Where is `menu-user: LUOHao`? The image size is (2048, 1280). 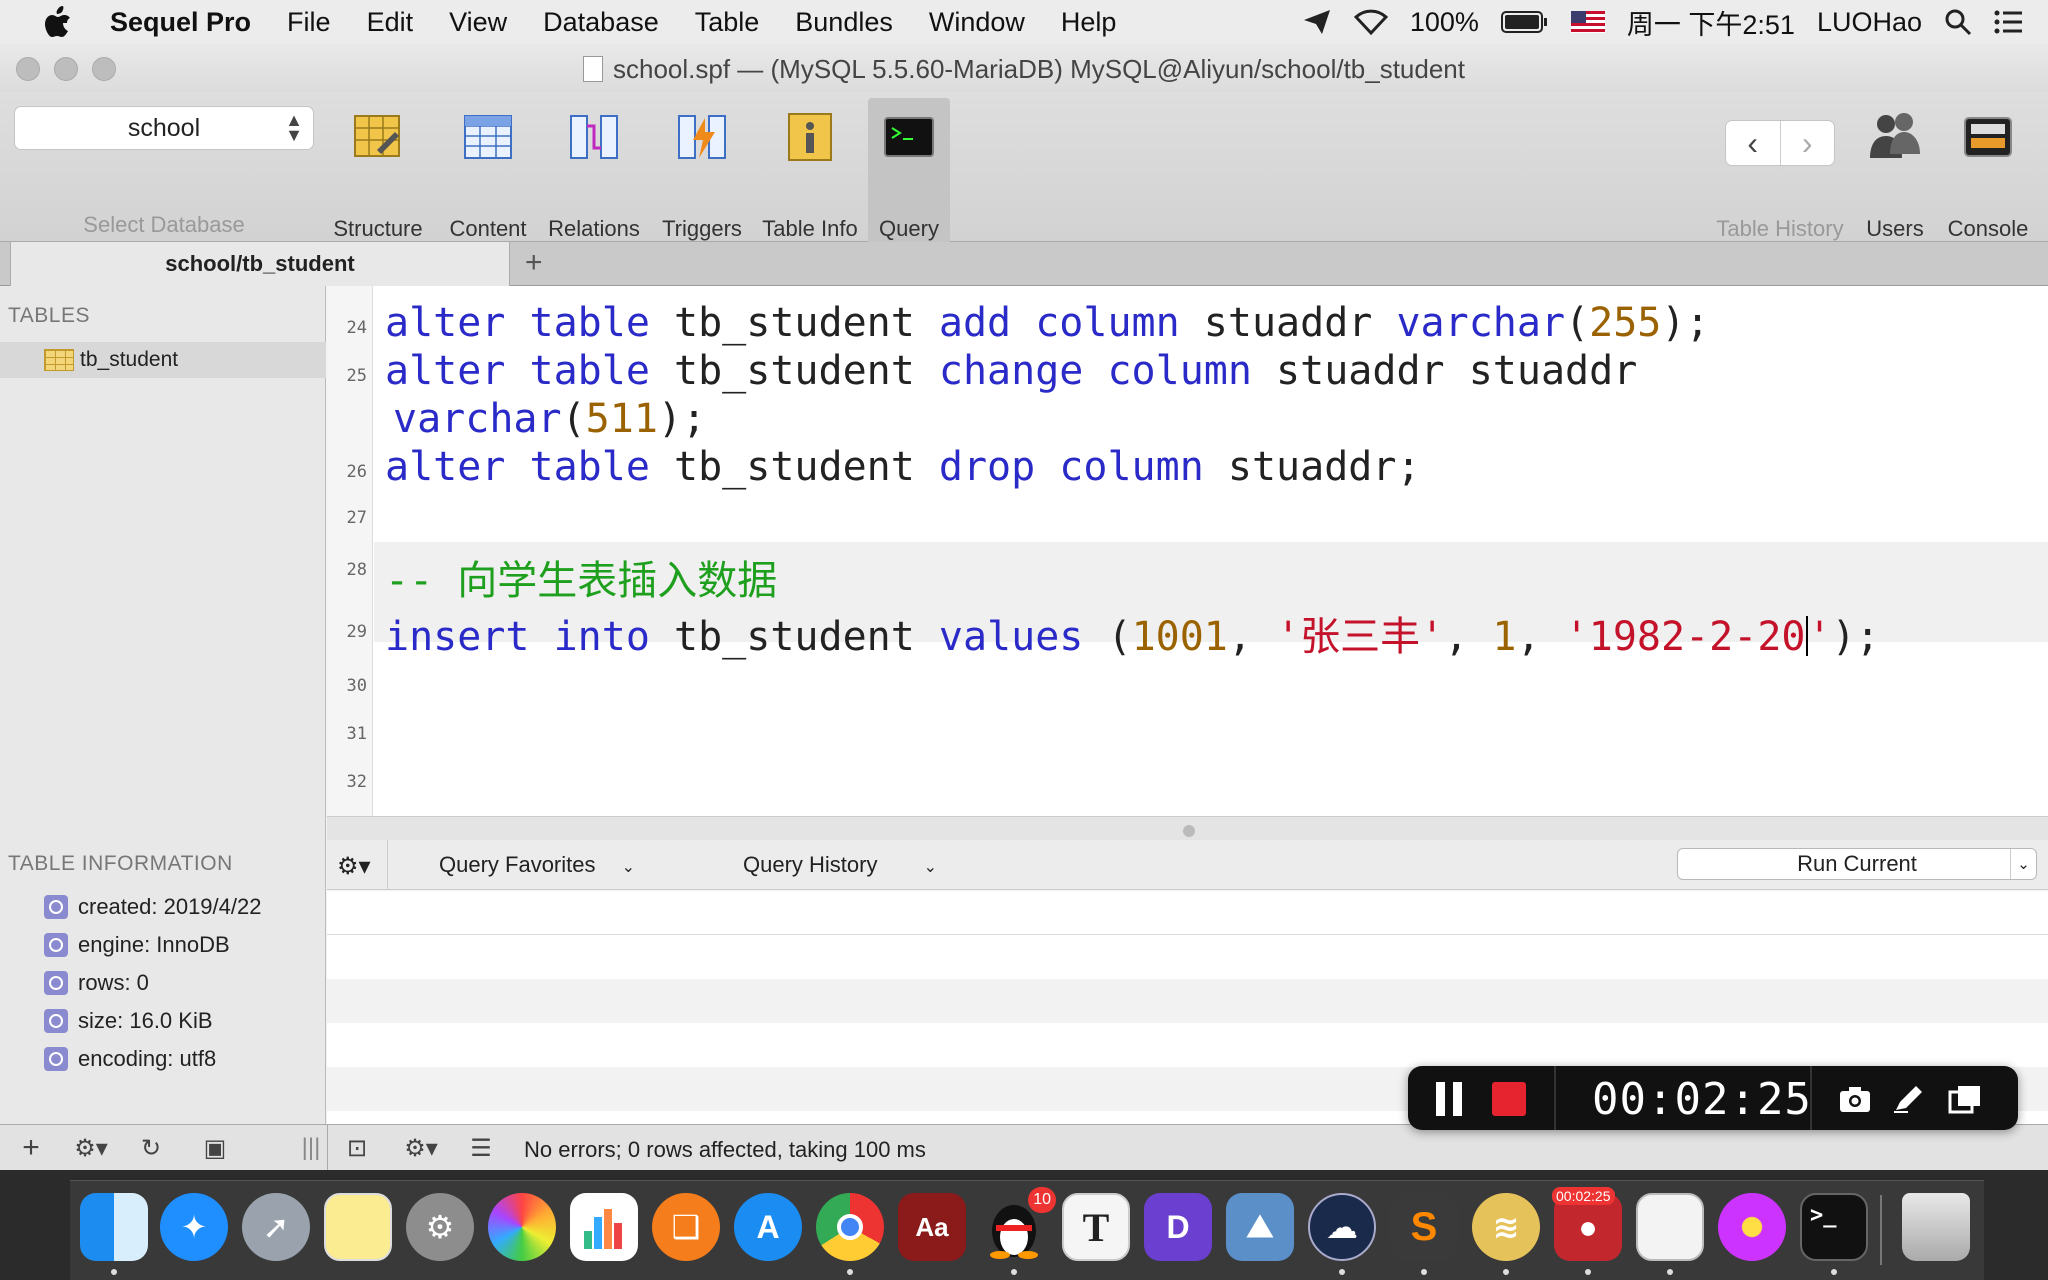
menu-user: LUOHao is located at coordinates (1869, 22).